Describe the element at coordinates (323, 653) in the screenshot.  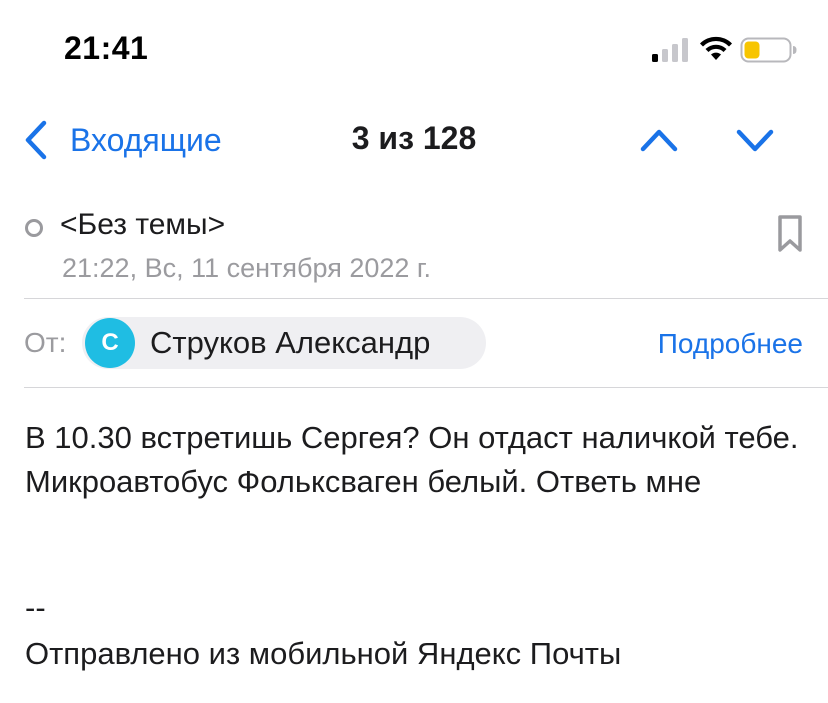
I see `signature: Отправлено из мобильной Яндекс Почты` at that location.